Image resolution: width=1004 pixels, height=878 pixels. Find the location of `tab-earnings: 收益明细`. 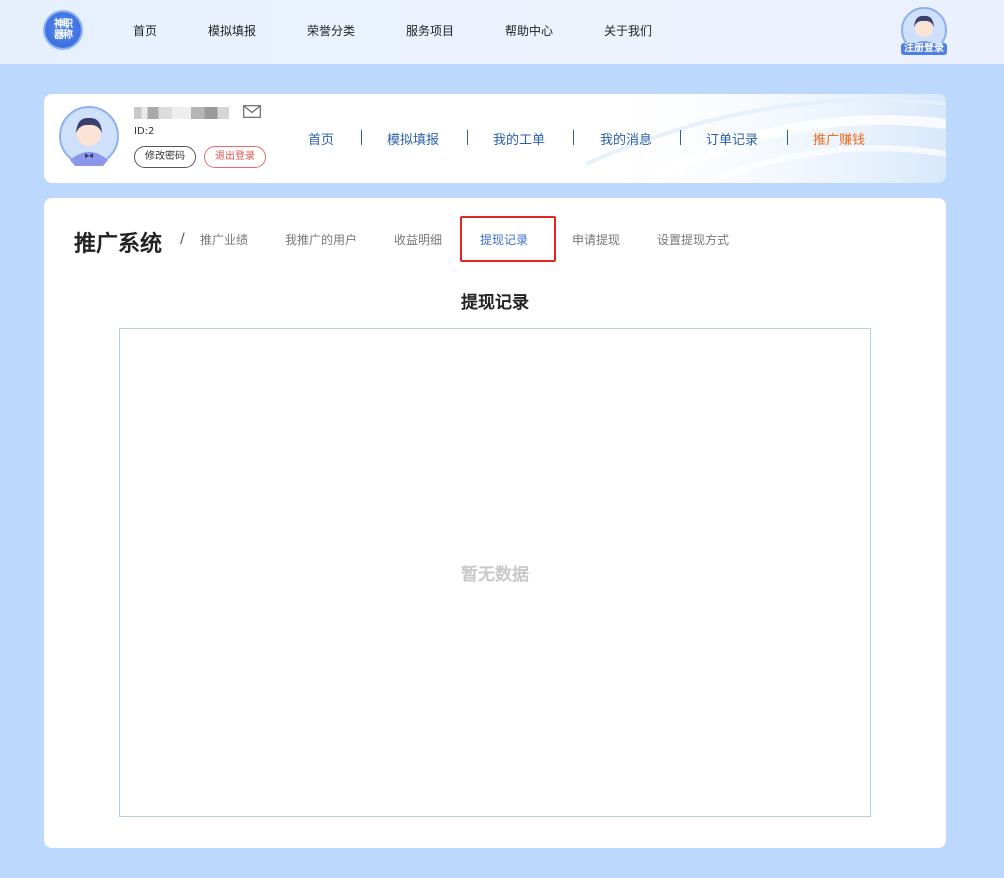

tab-earnings: 收益明细 is located at coordinates (418, 239).